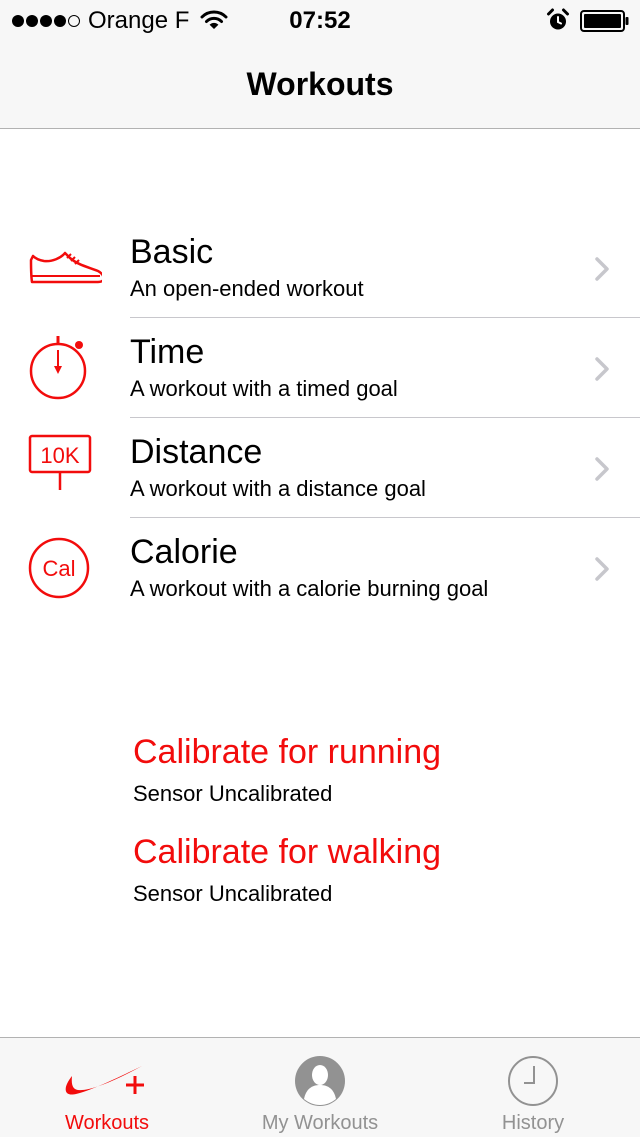 Image resolution: width=640 pixels, height=1137 pixels. I want to click on workout-title: Time, so click(167, 352).